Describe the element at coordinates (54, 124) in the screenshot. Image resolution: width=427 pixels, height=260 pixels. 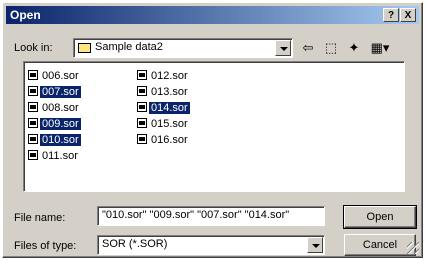
I see `list-item: 009.sor` at that location.